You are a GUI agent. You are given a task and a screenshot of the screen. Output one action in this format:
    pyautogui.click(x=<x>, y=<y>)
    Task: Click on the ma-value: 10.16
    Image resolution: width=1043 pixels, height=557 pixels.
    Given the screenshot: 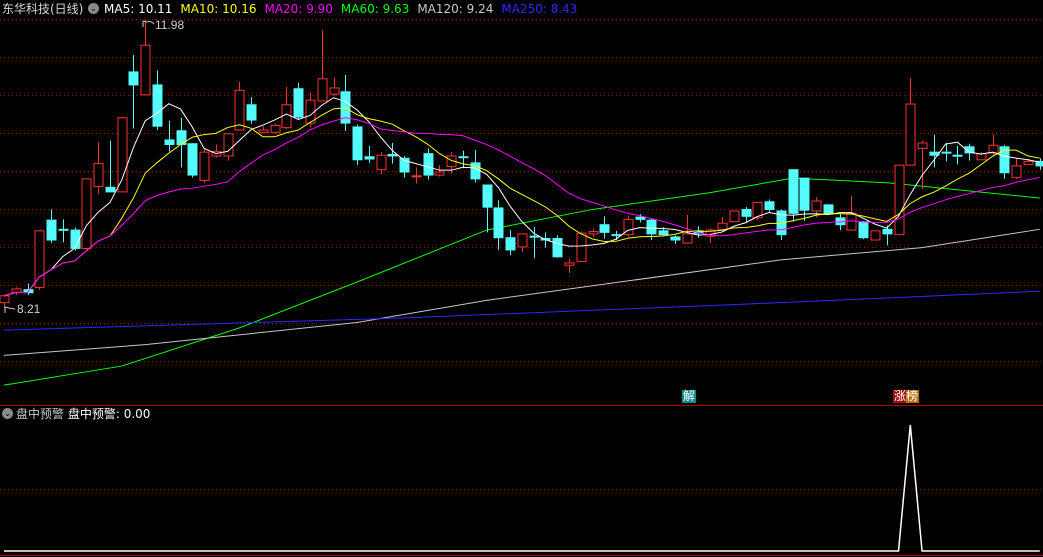 What is the action you would take?
    pyautogui.click(x=239, y=9)
    